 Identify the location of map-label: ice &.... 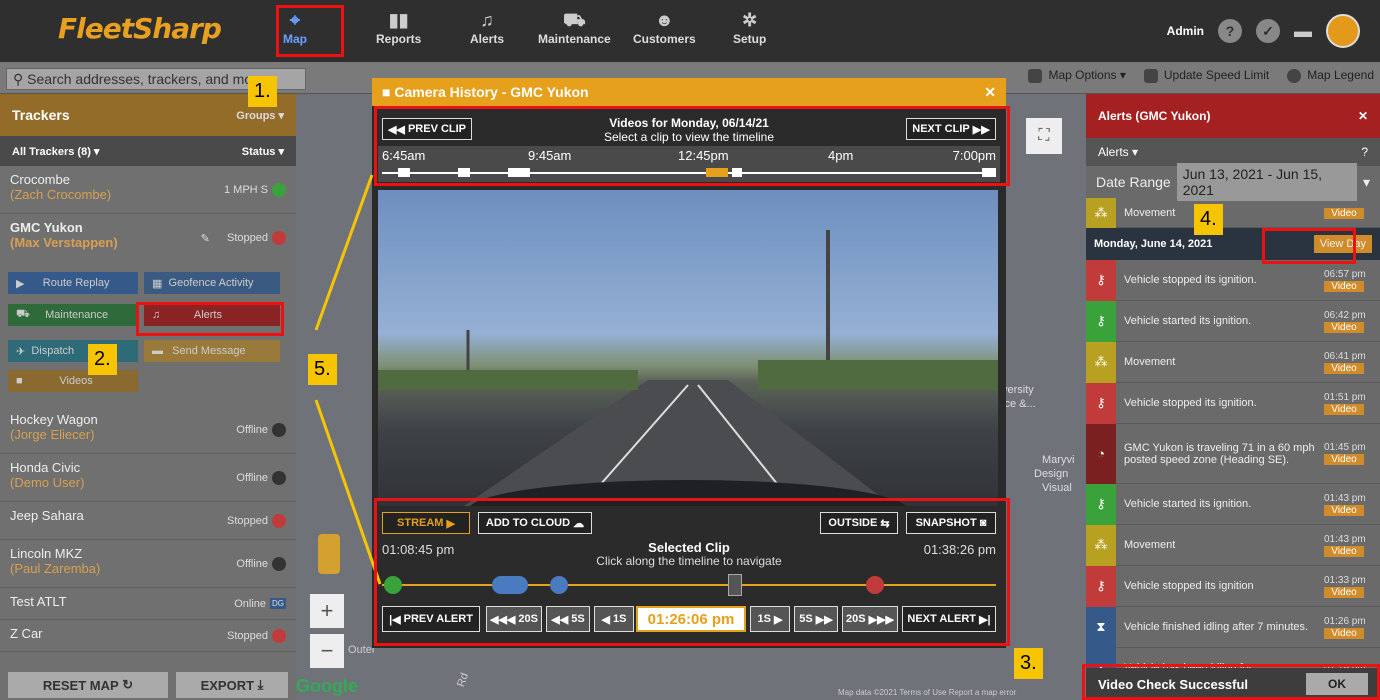
(1019, 404).